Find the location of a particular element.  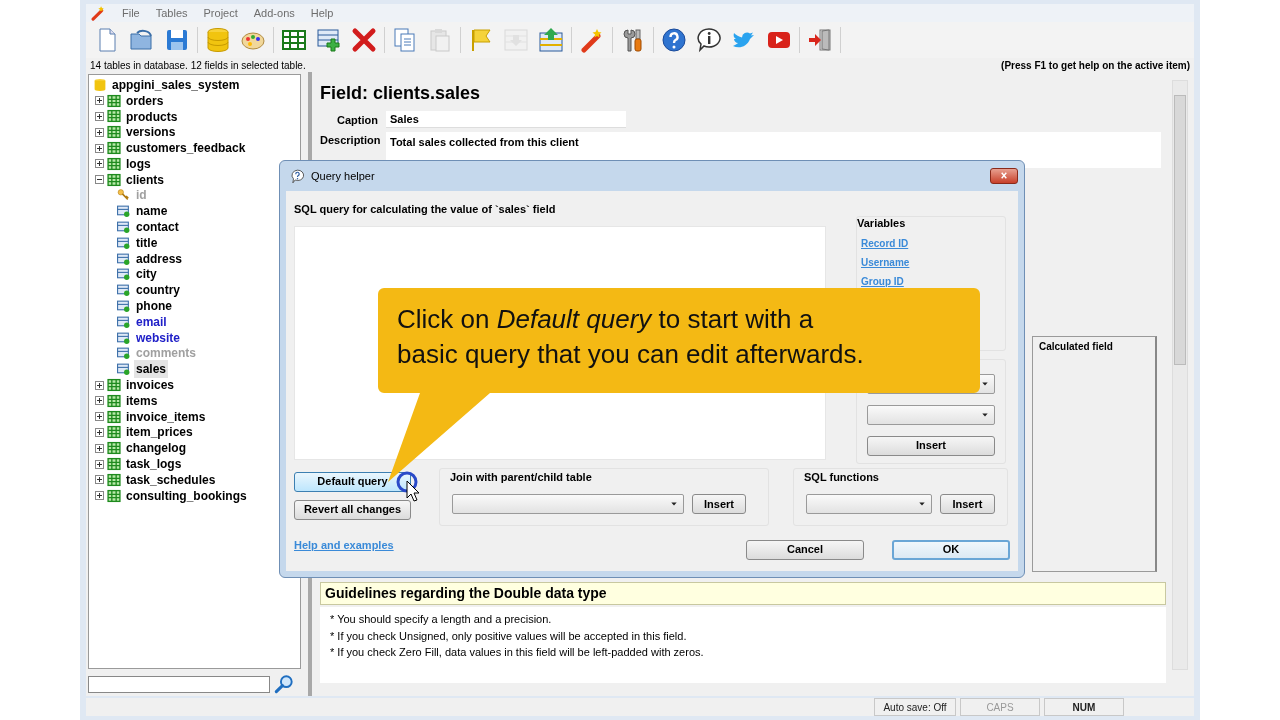

tree-item: city is located at coordinates (146, 274).